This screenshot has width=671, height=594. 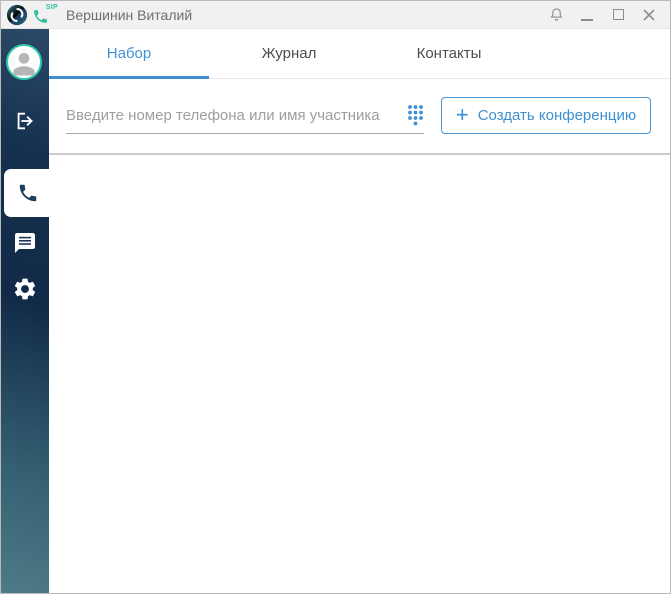 I want to click on create-conference-button: + Создать конференцию, so click(x=546, y=115).